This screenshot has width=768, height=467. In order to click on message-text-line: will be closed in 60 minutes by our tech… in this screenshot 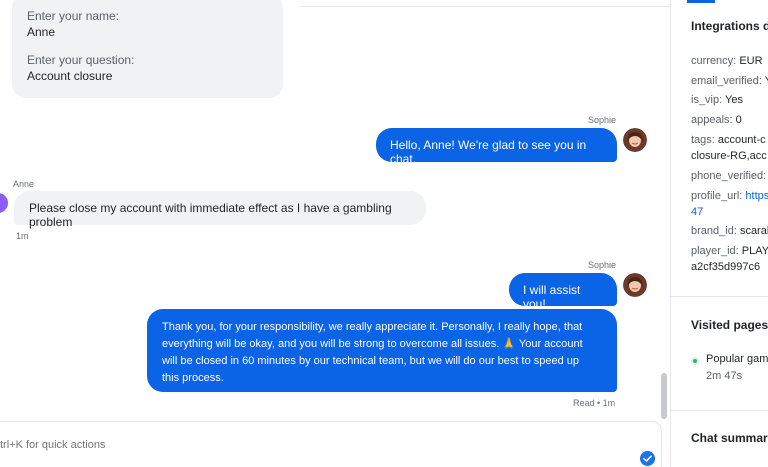, I will do `click(371, 361)`.